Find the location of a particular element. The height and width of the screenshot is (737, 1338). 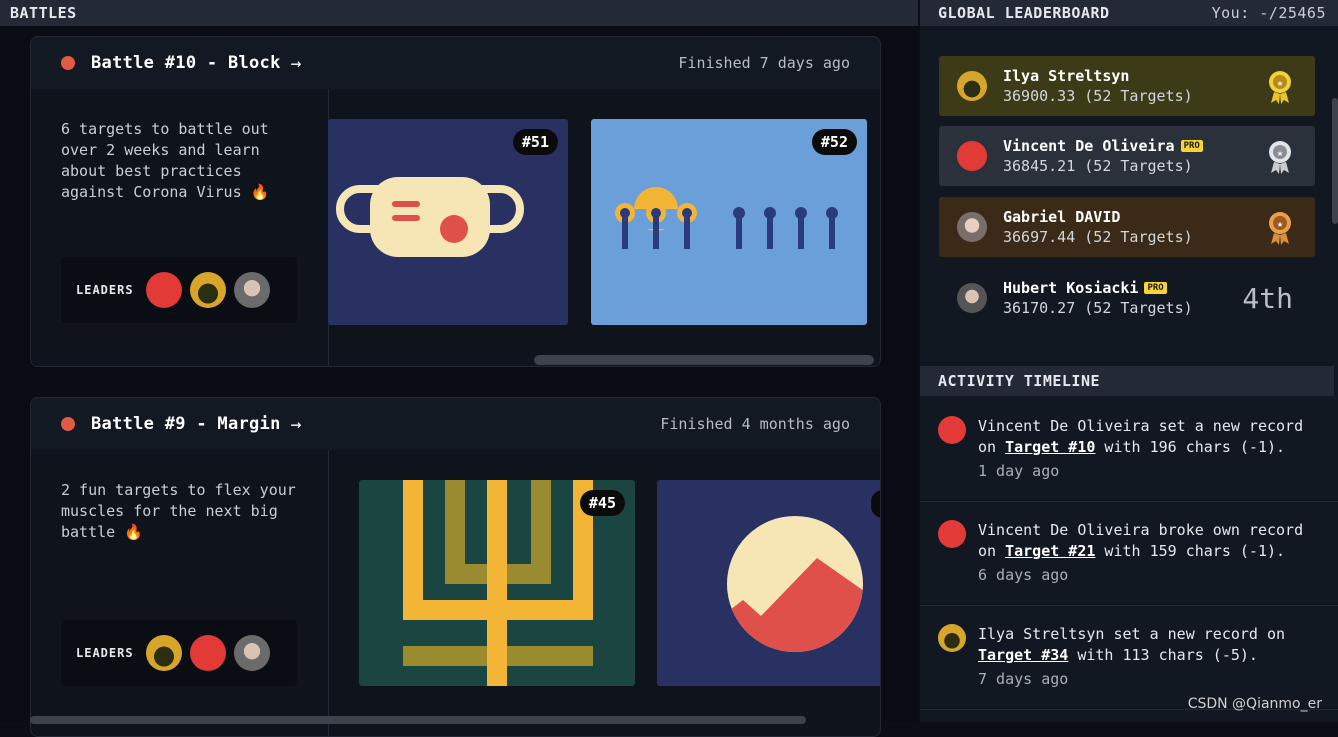

target-link: Target #34 is located at coordinates (1023, 655).